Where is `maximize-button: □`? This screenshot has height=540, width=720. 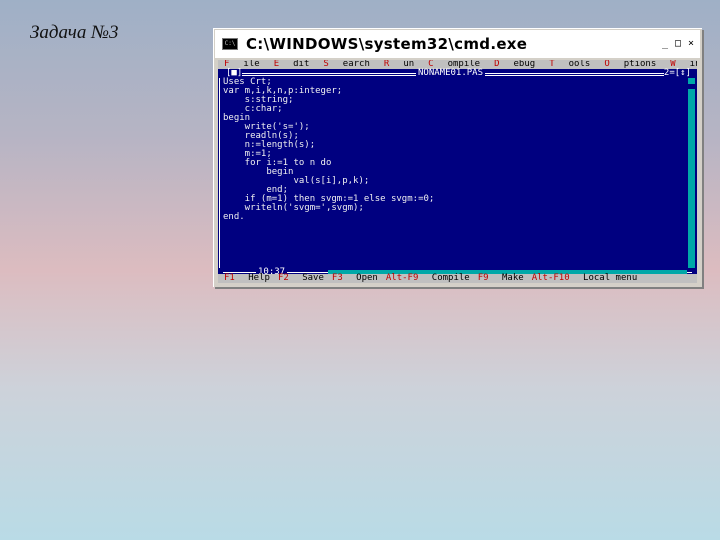 maximize-button: □ is located at coordinates (678, 43).